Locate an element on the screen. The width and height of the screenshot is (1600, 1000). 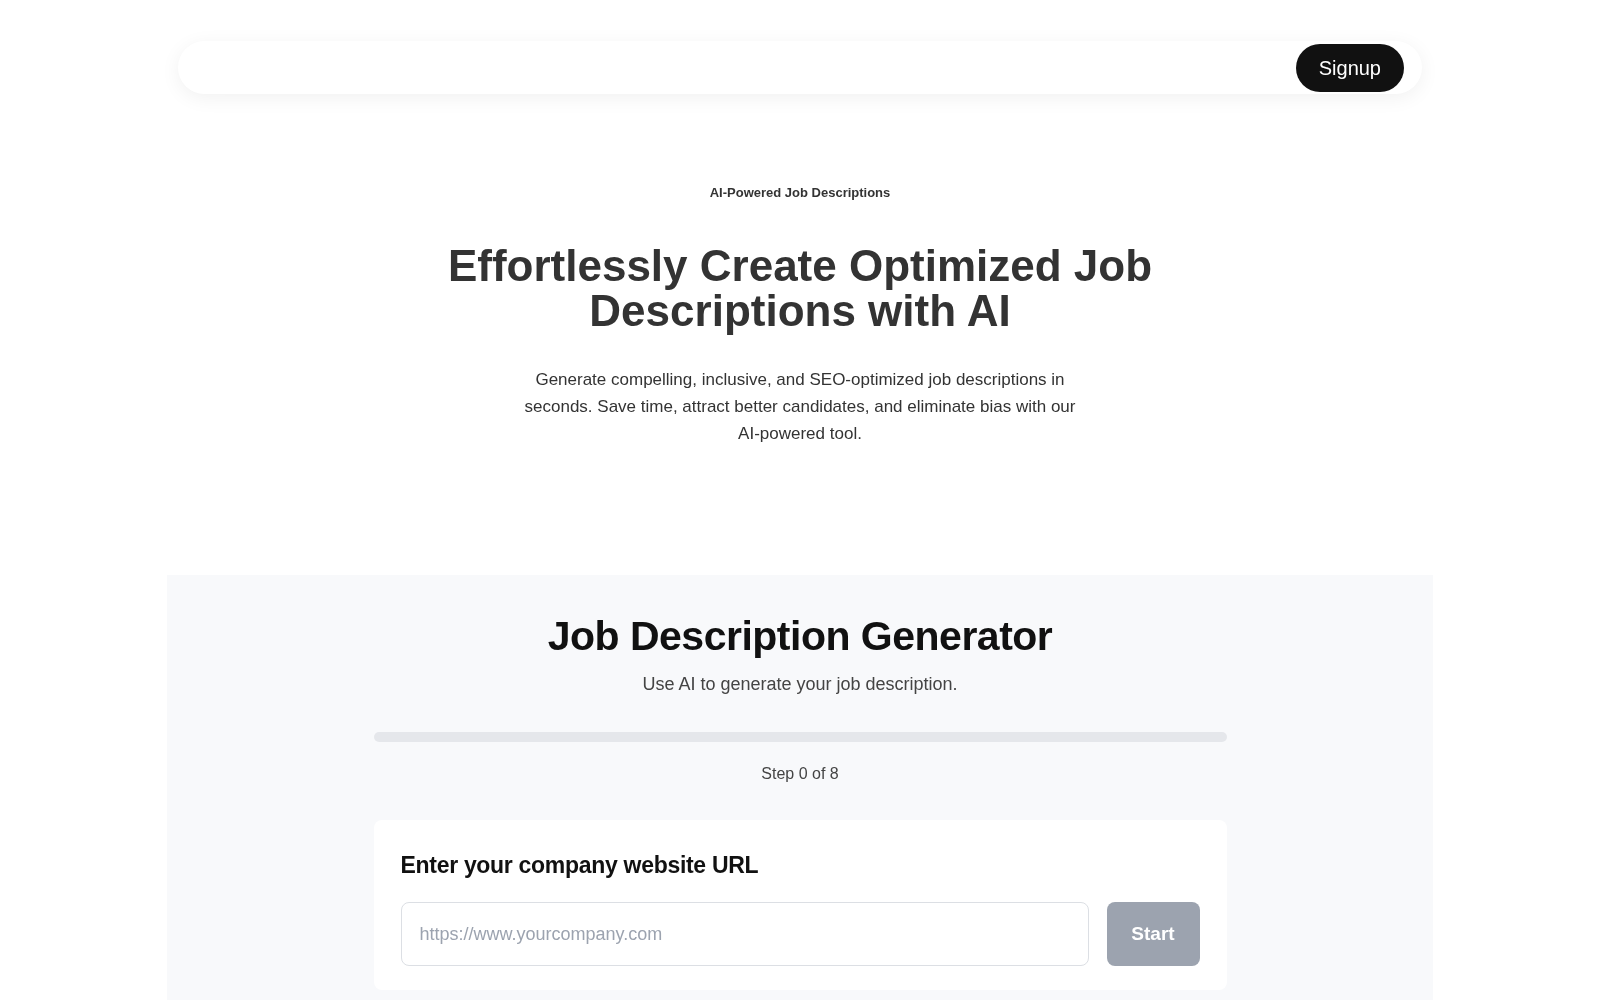
step-label: Step 0 of 8 is located at coordinates (800, 773).